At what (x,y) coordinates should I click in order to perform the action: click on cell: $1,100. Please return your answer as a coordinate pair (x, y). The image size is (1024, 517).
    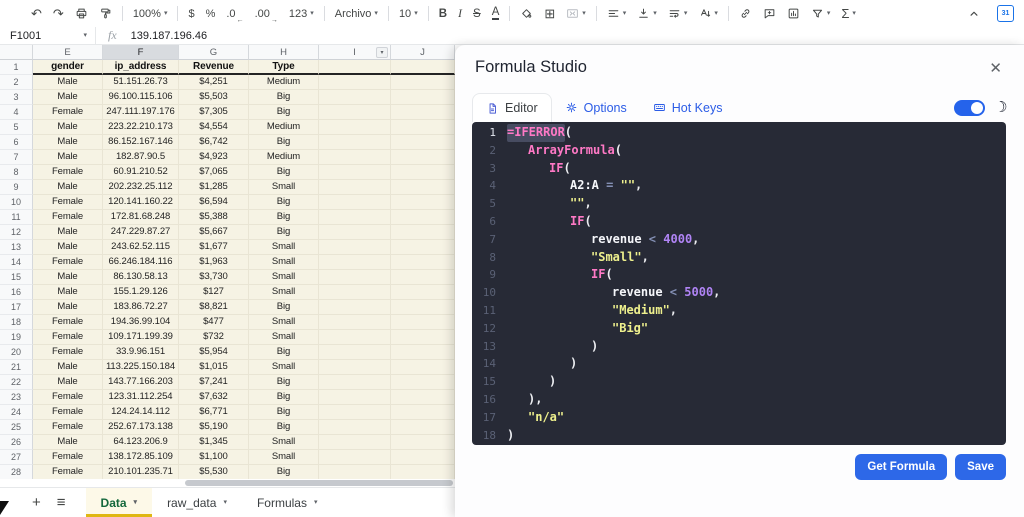
    Looking at the image, I should click on (214, 457).